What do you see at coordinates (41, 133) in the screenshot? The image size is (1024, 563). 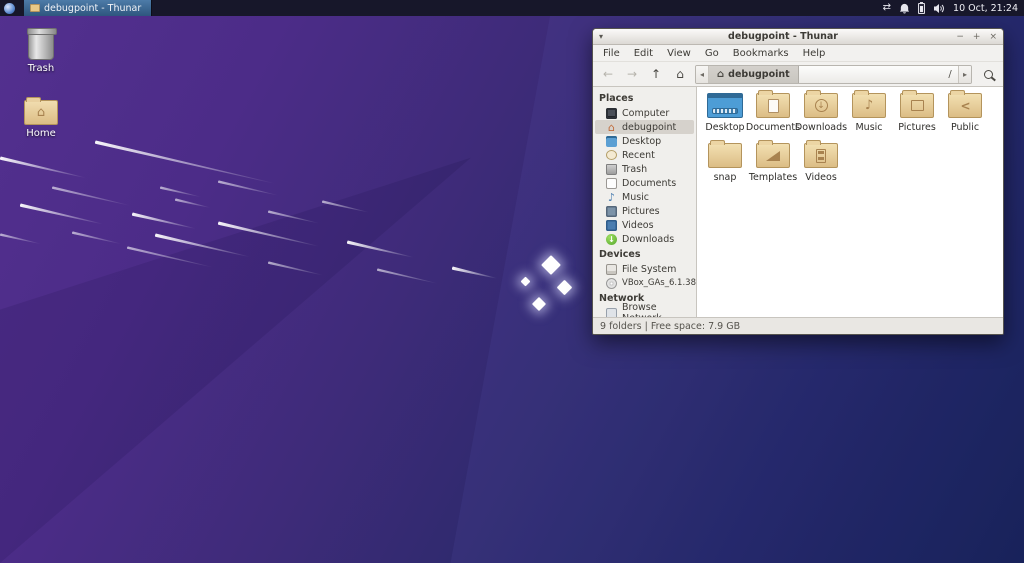 I see `desktop-icon-label: Home` at bounding box center [41, 133].